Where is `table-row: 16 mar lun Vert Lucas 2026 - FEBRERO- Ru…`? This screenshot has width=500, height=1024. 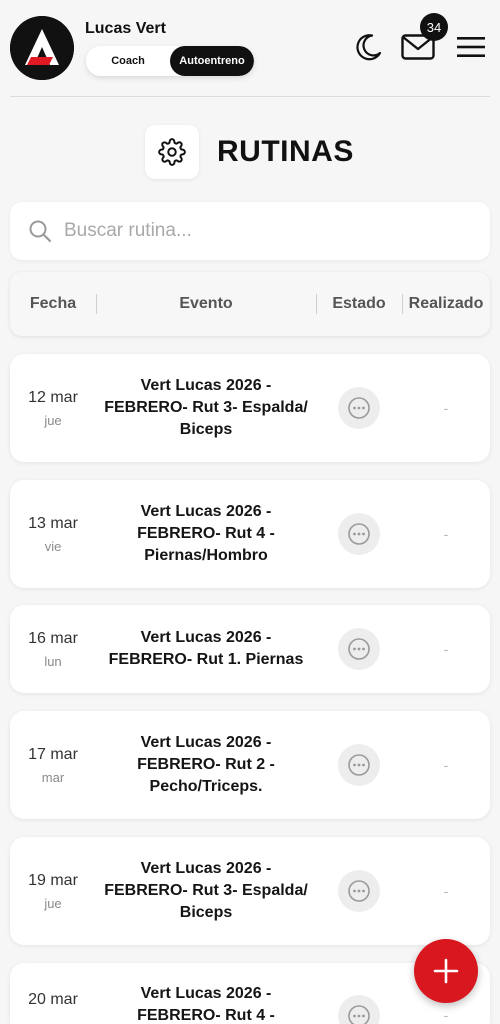
table-row: 16 mar lun Vert Lucas 2026 - FEBRERO- Ru… is located at coordinates (250, 649).